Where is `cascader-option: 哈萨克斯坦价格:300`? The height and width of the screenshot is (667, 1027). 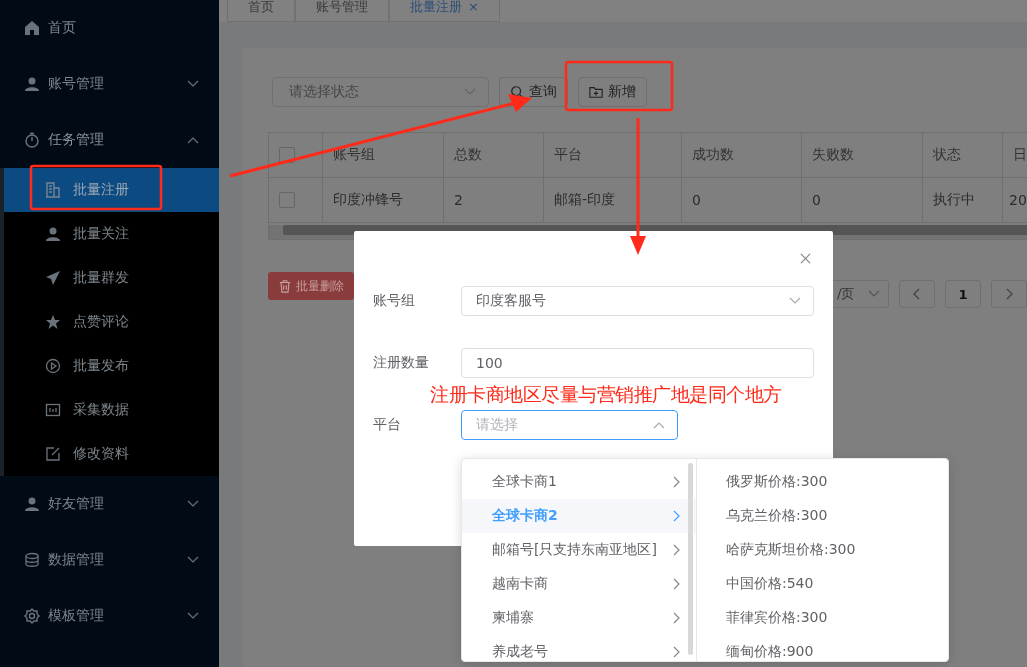
cascader-option: 哈萨克斯坦价格:300 is located at coordinates (783, 550).